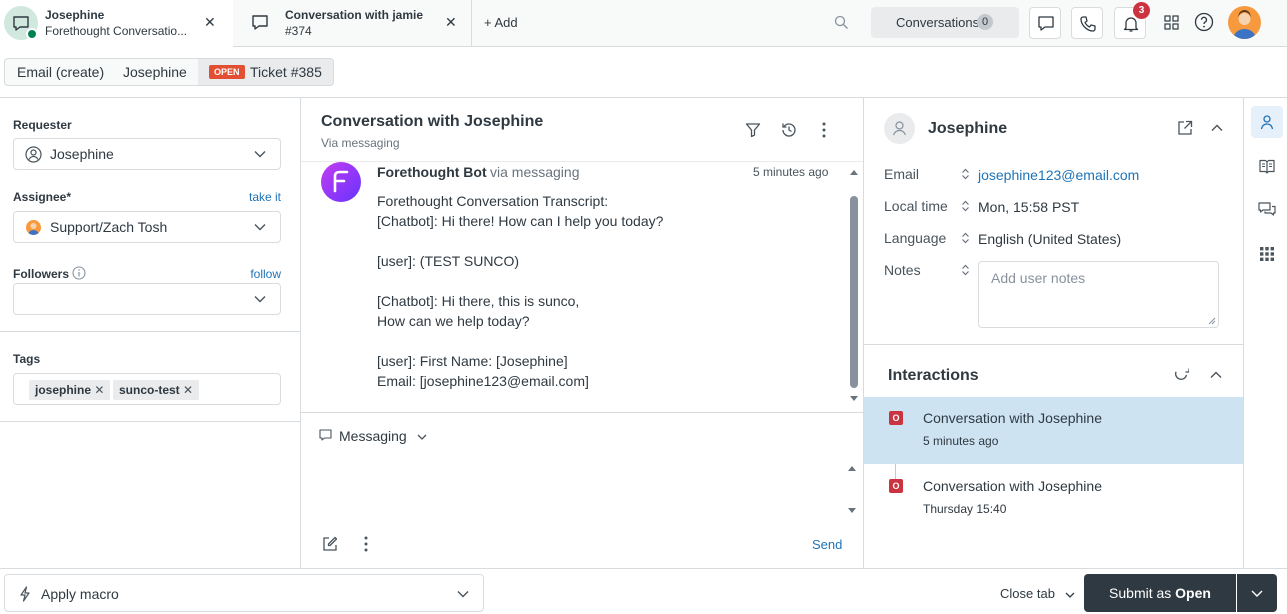  Describe the element at coordinates (147, 389) in the screenshot. I see `tags-input: josephine ✕ sunco-test ✕` at that location.